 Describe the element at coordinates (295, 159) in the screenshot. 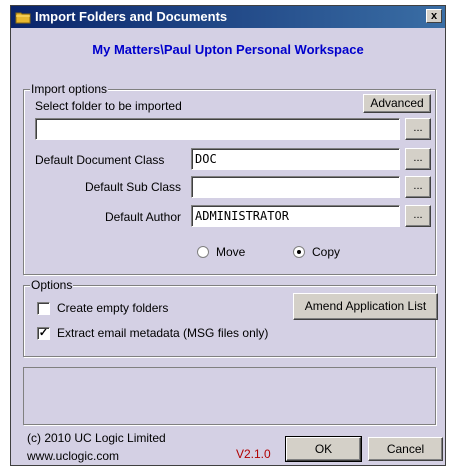

I see `doc-class-input: DOC` at that location.